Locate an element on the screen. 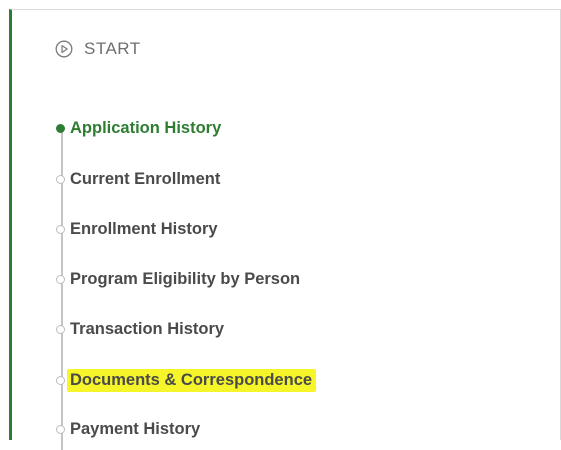 The height and width of the screenshot is (450, 561). nav-item-documents-correspondence: Documents & Correspondence is located at coordinates (186, 380).